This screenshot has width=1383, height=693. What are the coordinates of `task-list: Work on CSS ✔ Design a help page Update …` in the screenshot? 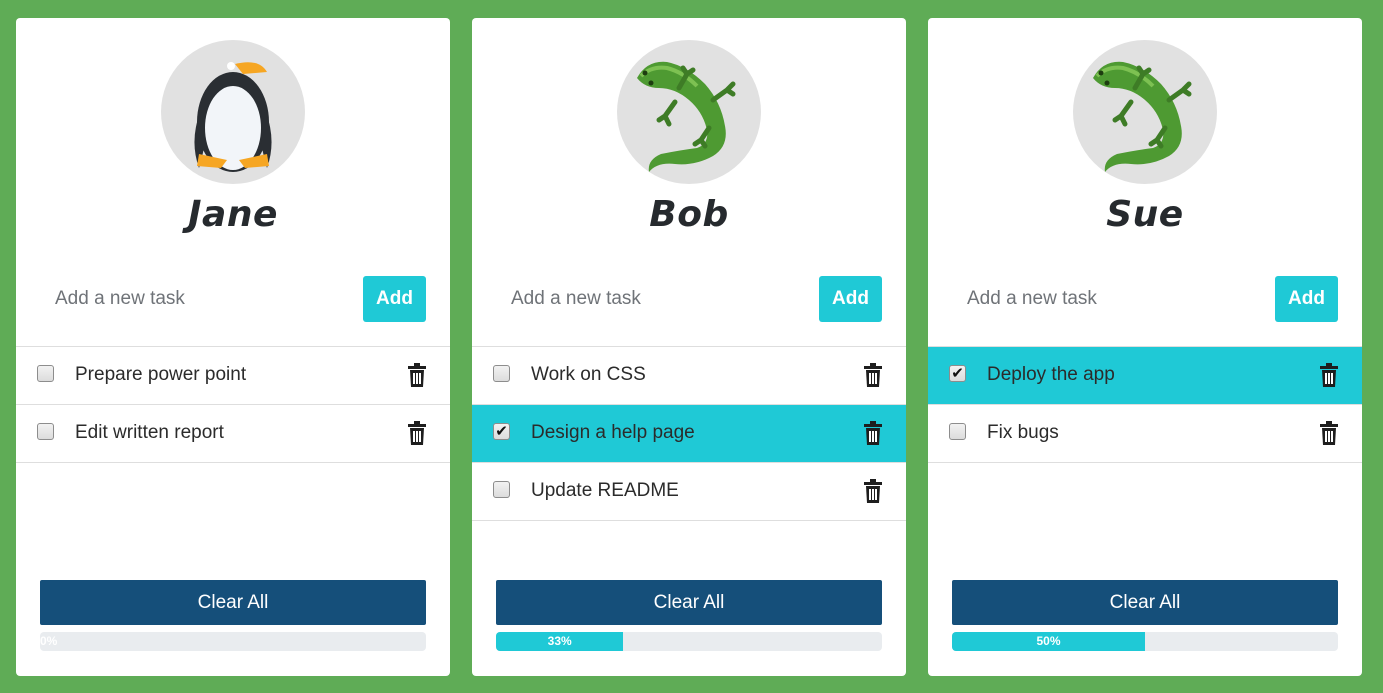 It's located at (689, 433).